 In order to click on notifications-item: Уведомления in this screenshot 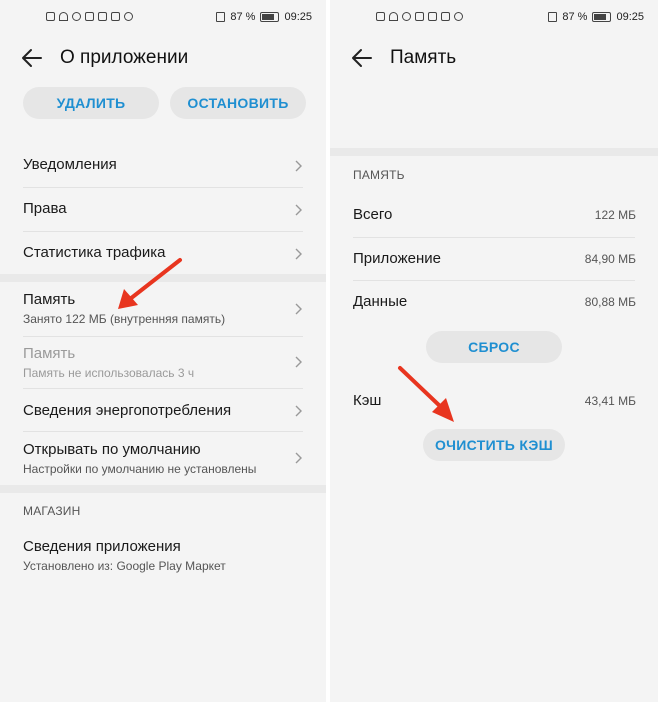, I will do `click(164, 164)`.